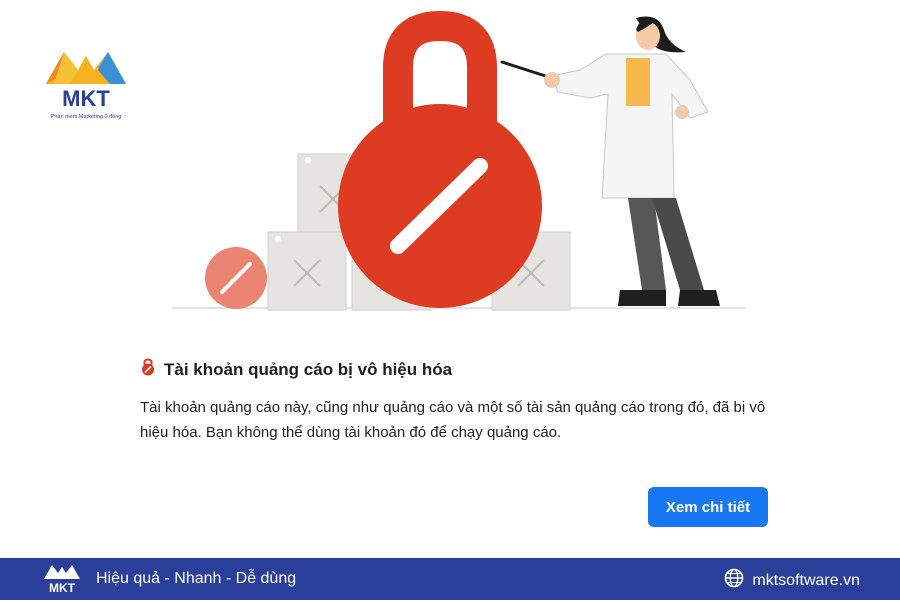 This screenshot has width=900, height=602. Describe the element at coordinates (62, 588) in the screenshot. I see `footer-logo-text: MKT` at that location.